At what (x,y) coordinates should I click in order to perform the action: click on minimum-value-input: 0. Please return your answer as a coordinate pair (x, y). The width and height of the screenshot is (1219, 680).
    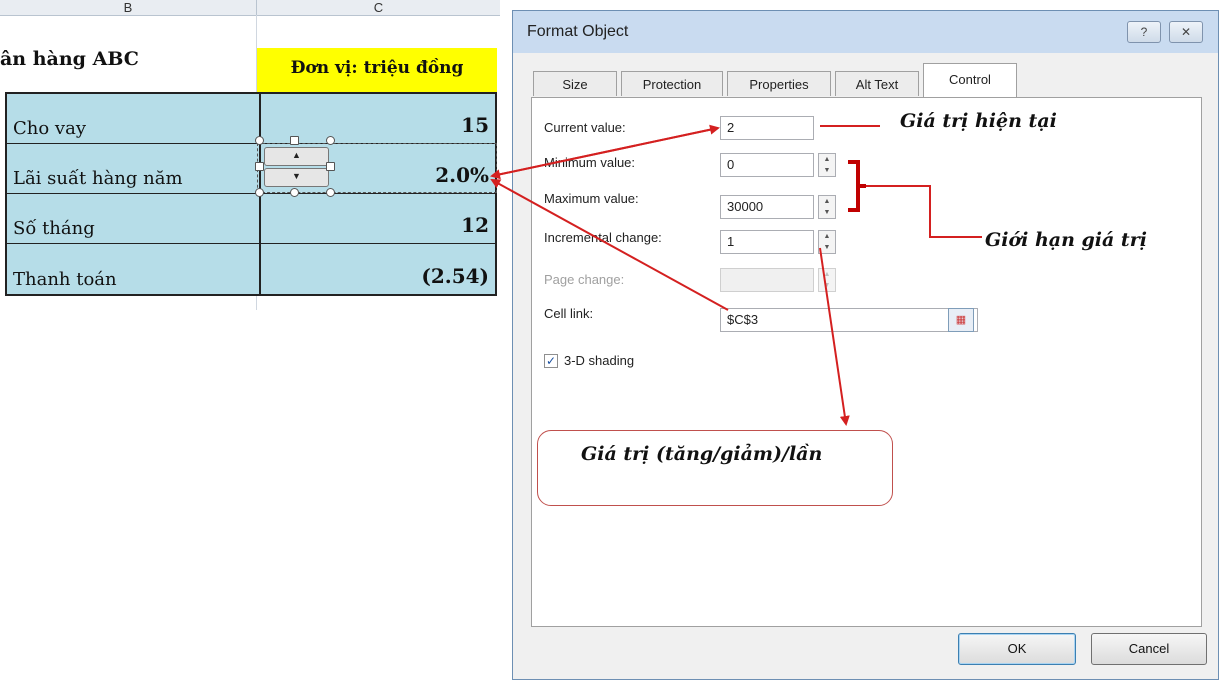
    Looking at the image, I should click on (767, 165).